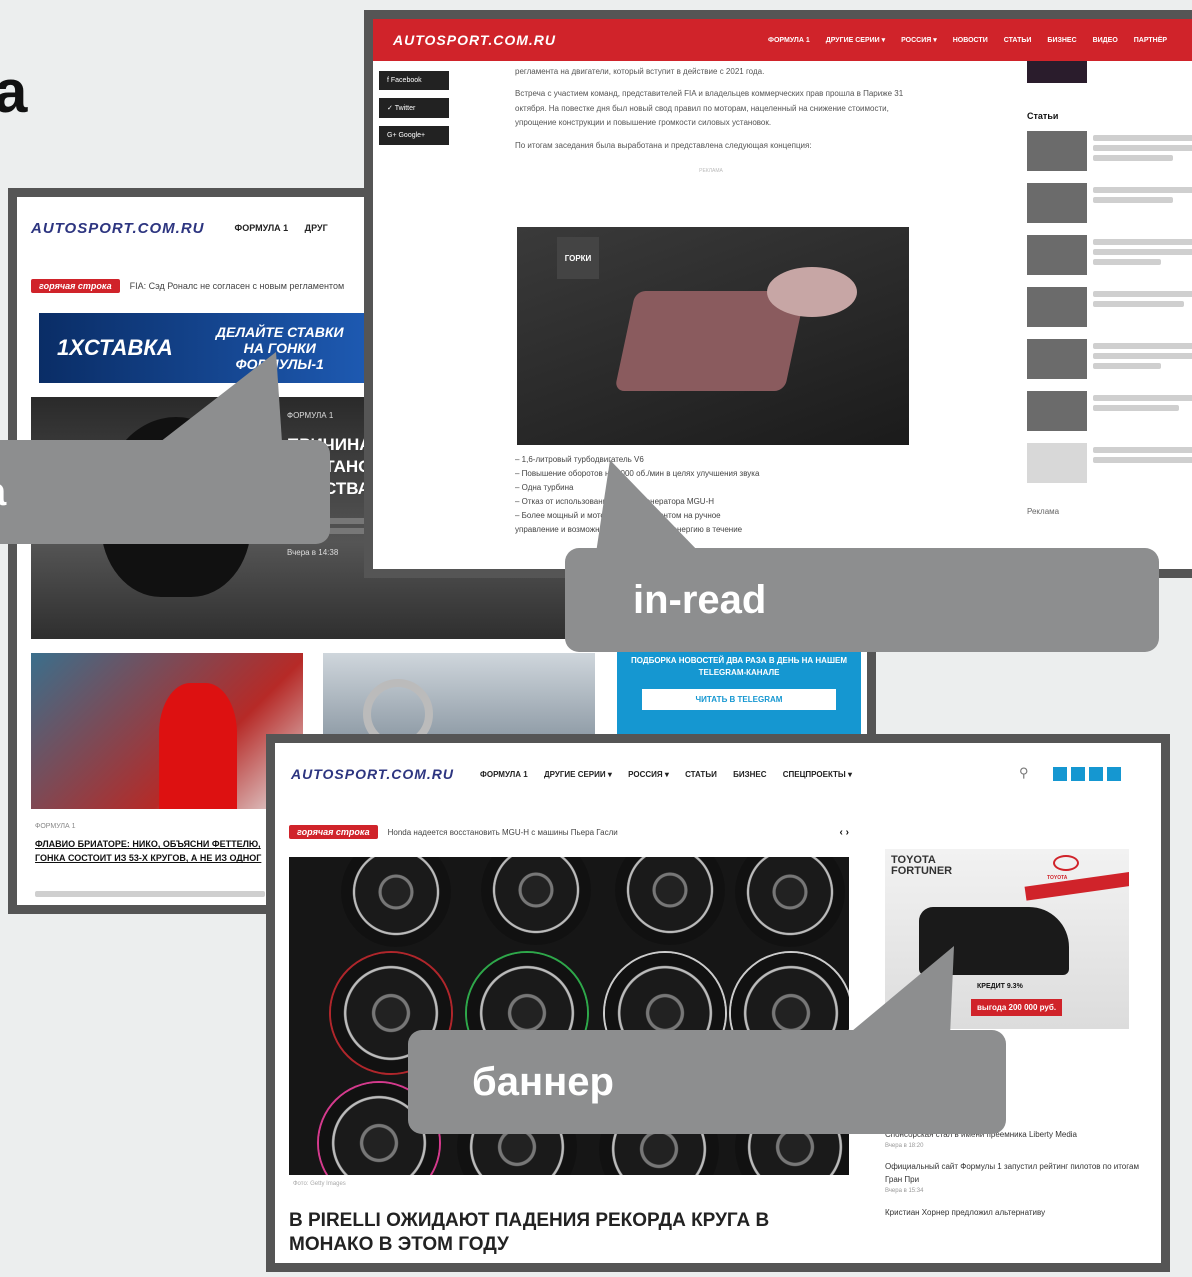 This screenshot has width=1192, height=1277. I want to click on vk-icon, so click(1060, 774).